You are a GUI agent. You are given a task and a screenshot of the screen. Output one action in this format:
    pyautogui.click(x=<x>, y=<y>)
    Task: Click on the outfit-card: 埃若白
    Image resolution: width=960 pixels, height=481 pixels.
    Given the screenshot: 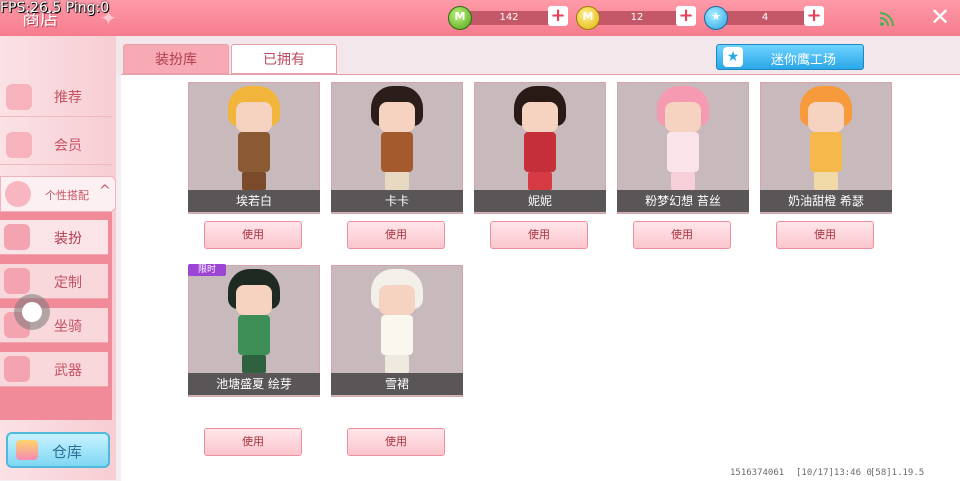 What is the action you would take?
    pyautogui.click(x=254, y=148)
    